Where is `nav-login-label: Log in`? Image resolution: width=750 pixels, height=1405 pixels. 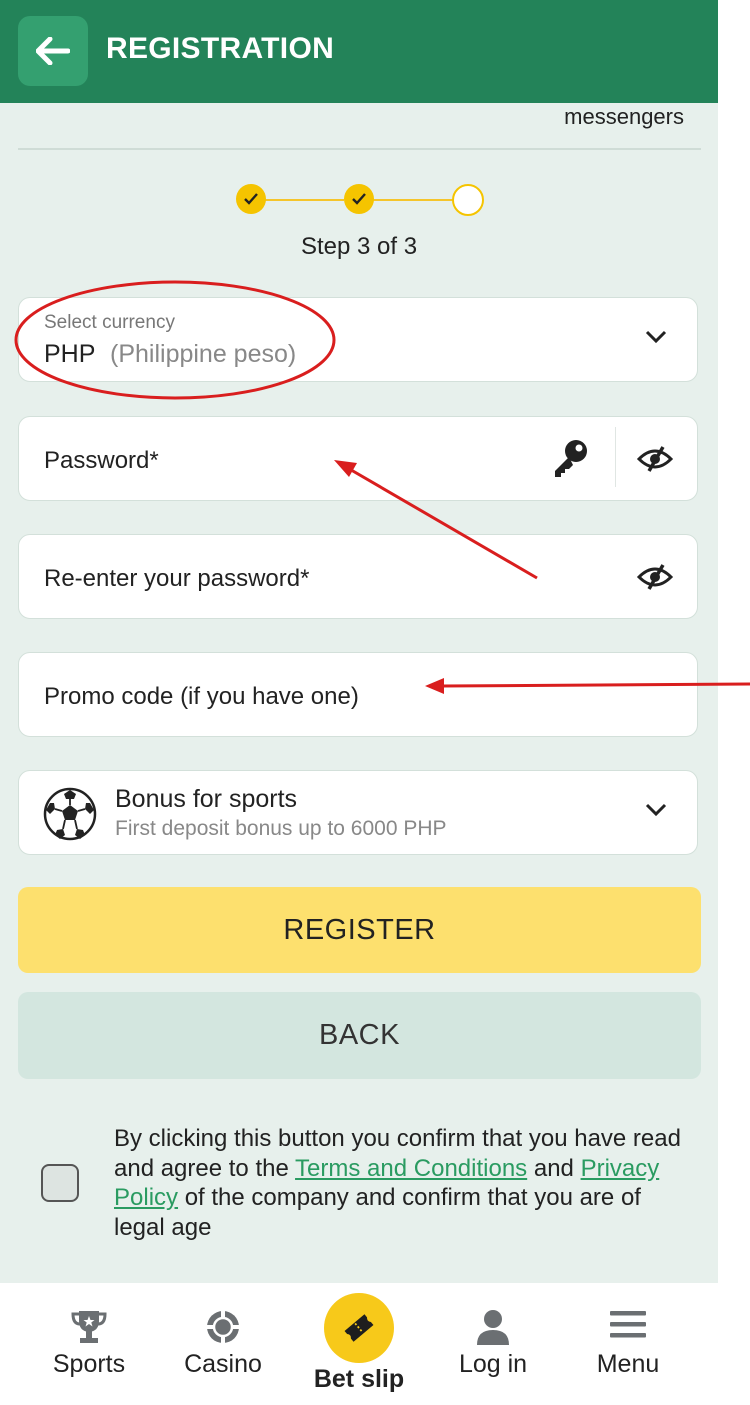 nav-login-label: Log in is located at coordinates (493, 1364).